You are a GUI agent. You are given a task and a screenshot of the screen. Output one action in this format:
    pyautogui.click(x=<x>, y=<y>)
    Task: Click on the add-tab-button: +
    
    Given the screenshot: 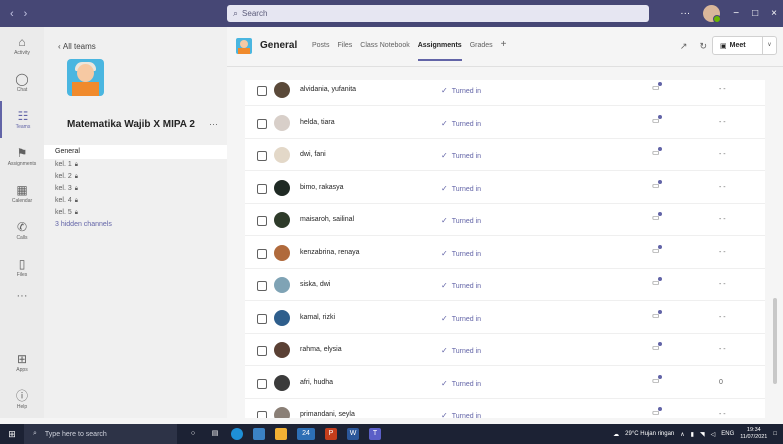 What is the action you would take?
    pyautogui.click(x=504, y=44)
    